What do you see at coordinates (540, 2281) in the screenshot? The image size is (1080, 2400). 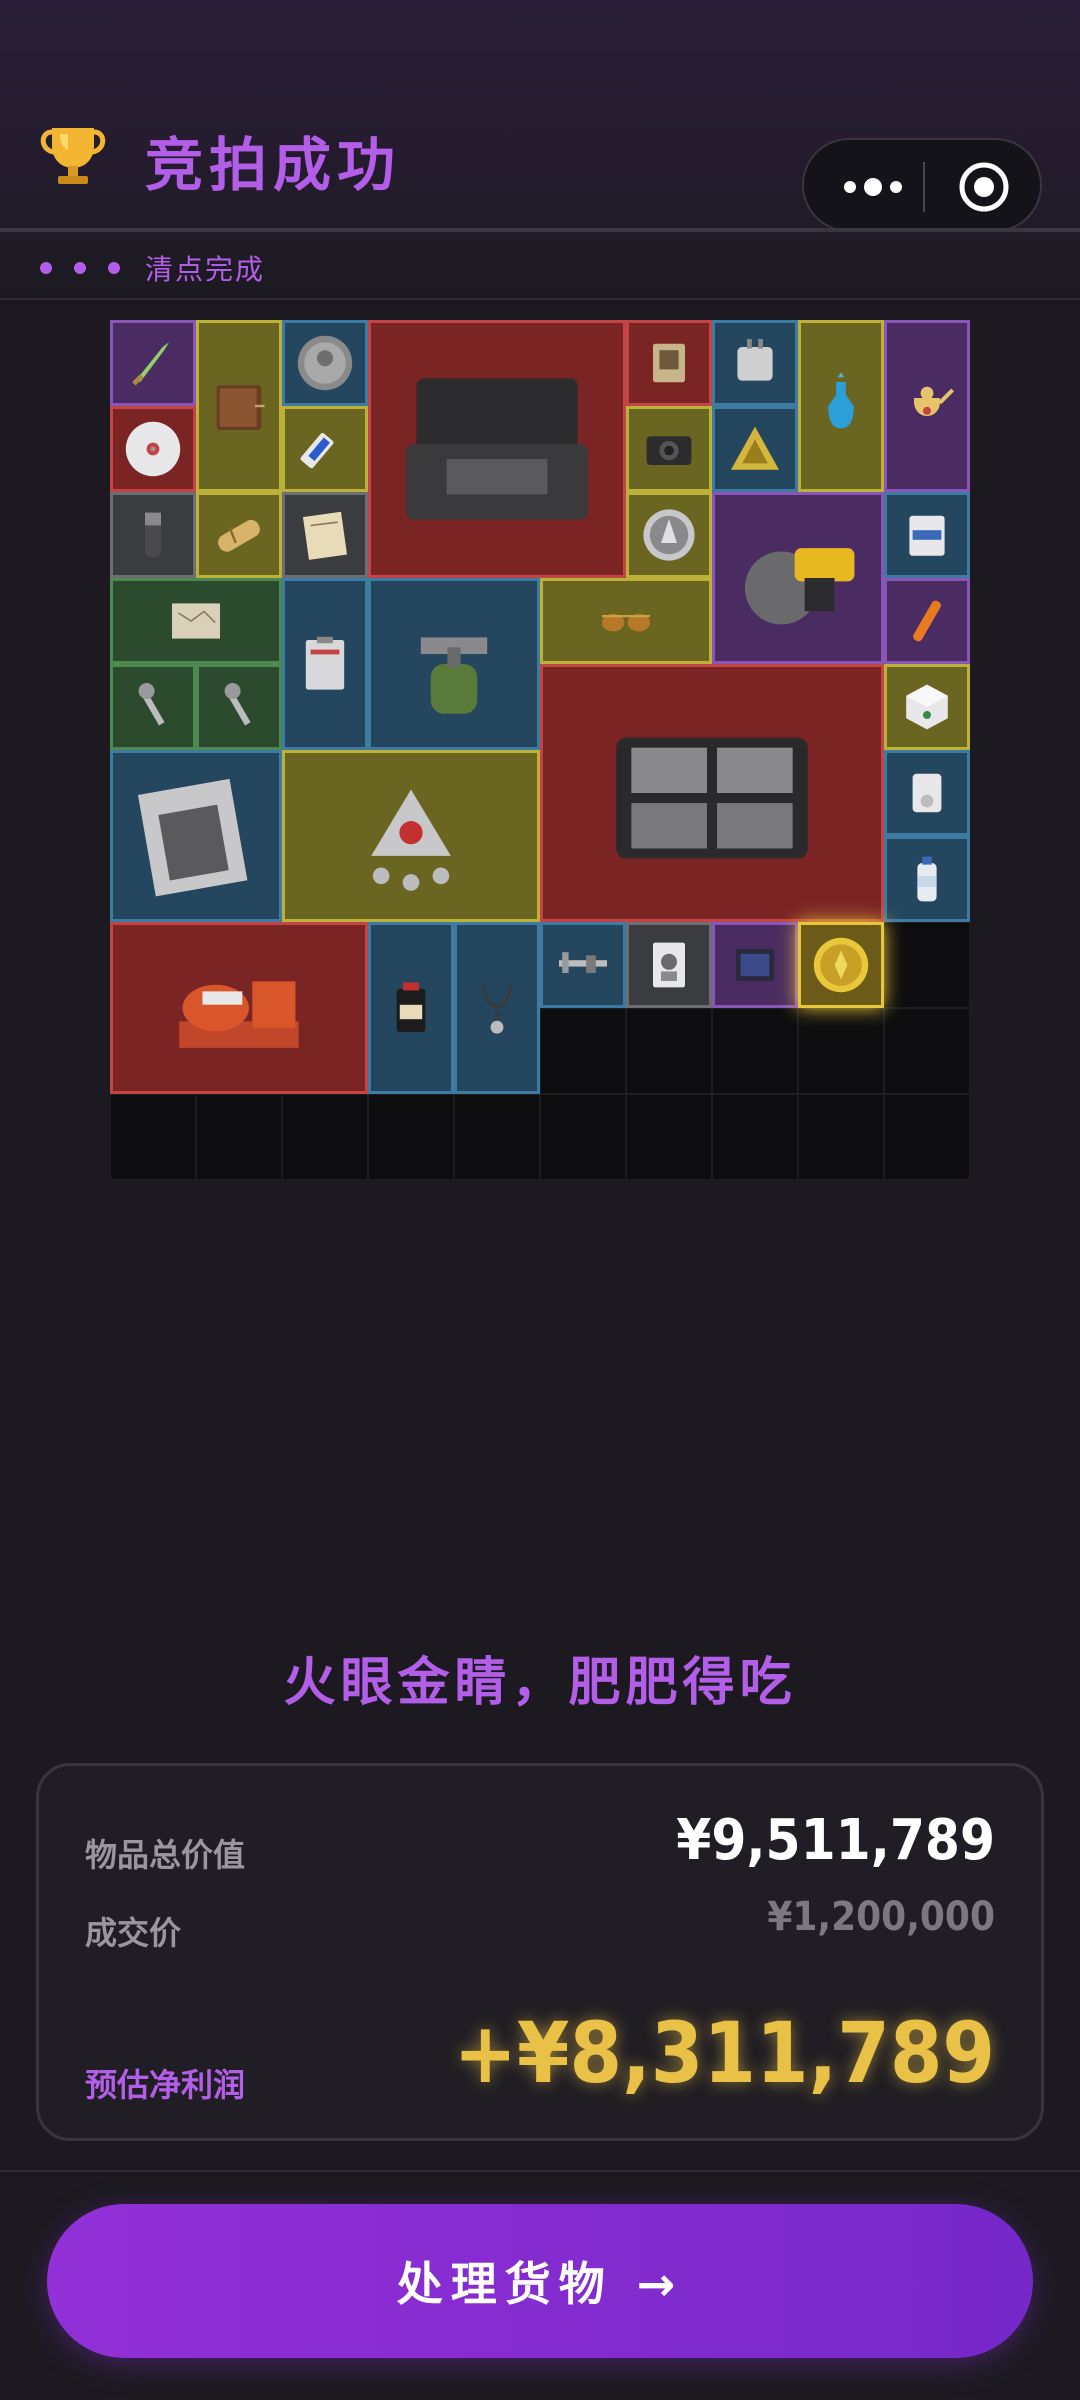 I see `process-goods-button: 处理货物 →` at bounding box center [540, 2281].